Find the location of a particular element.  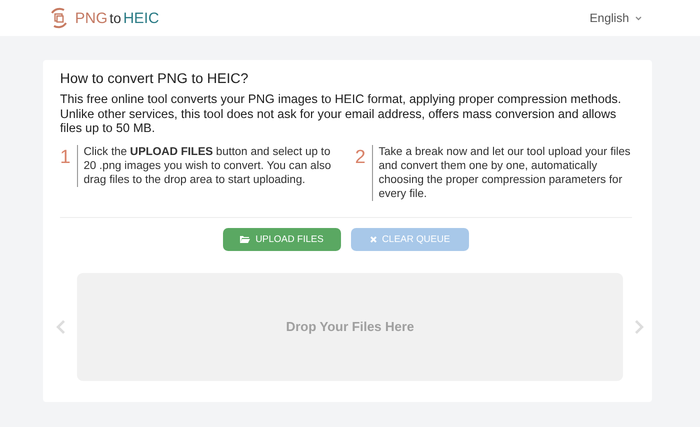

folder-icon is located at coordinates (245, 239).